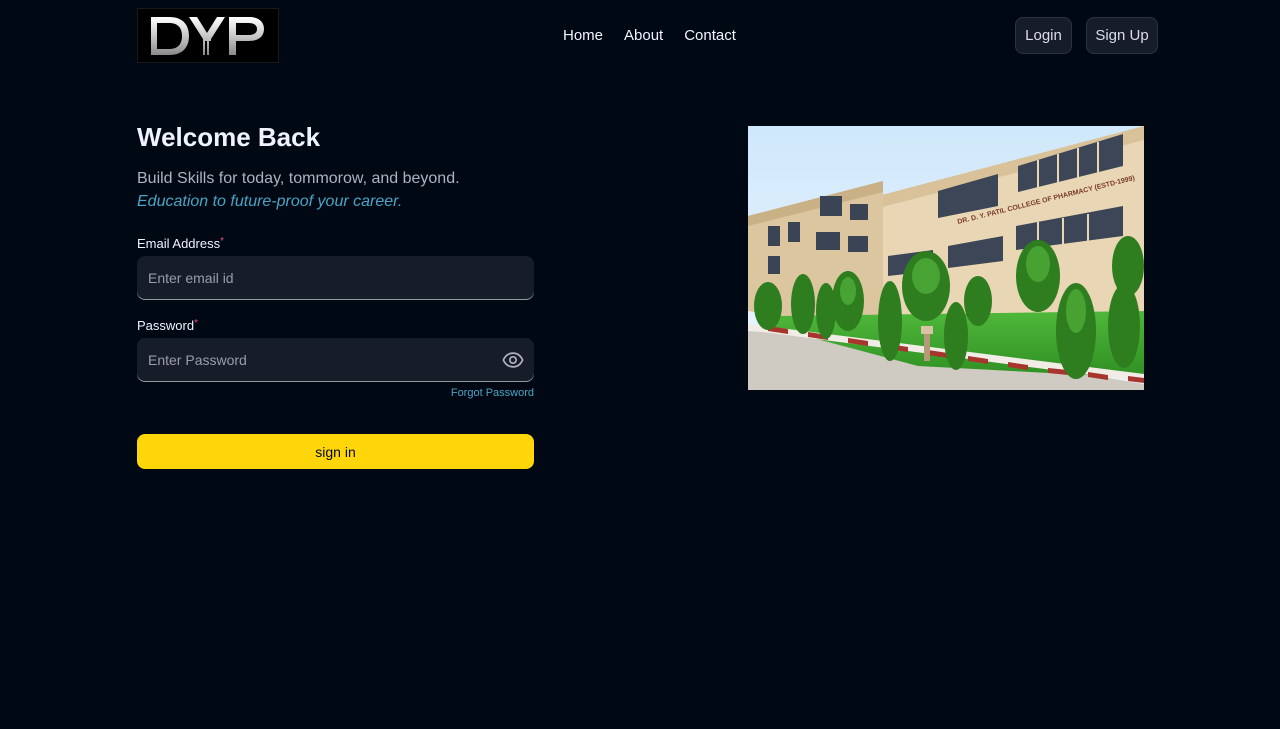 This screenshot has height=729, width=1280. What do you see at coordinates (335, 325) in the screenshot?
I see `password-label: Password*` at bounding box center [335, 325].